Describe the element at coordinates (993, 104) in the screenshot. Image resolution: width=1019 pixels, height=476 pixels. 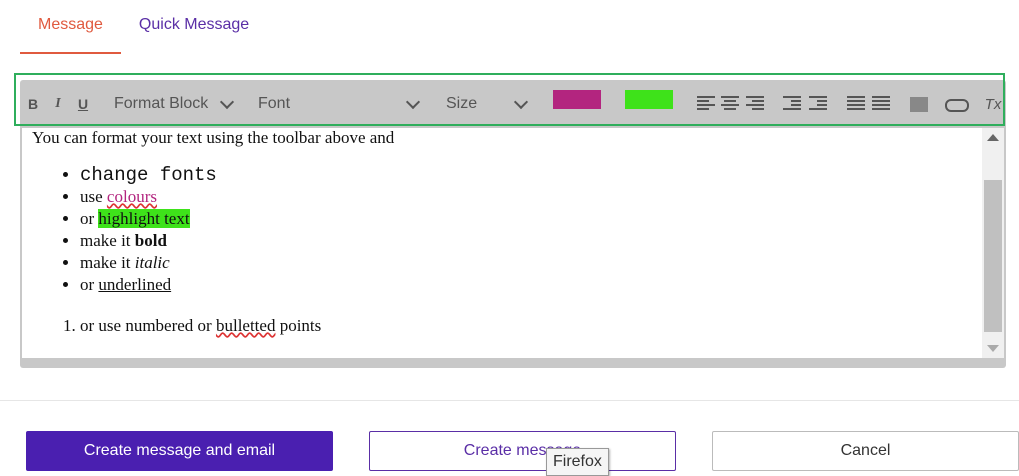
I see `clear-format-icon: Tx` at that location.